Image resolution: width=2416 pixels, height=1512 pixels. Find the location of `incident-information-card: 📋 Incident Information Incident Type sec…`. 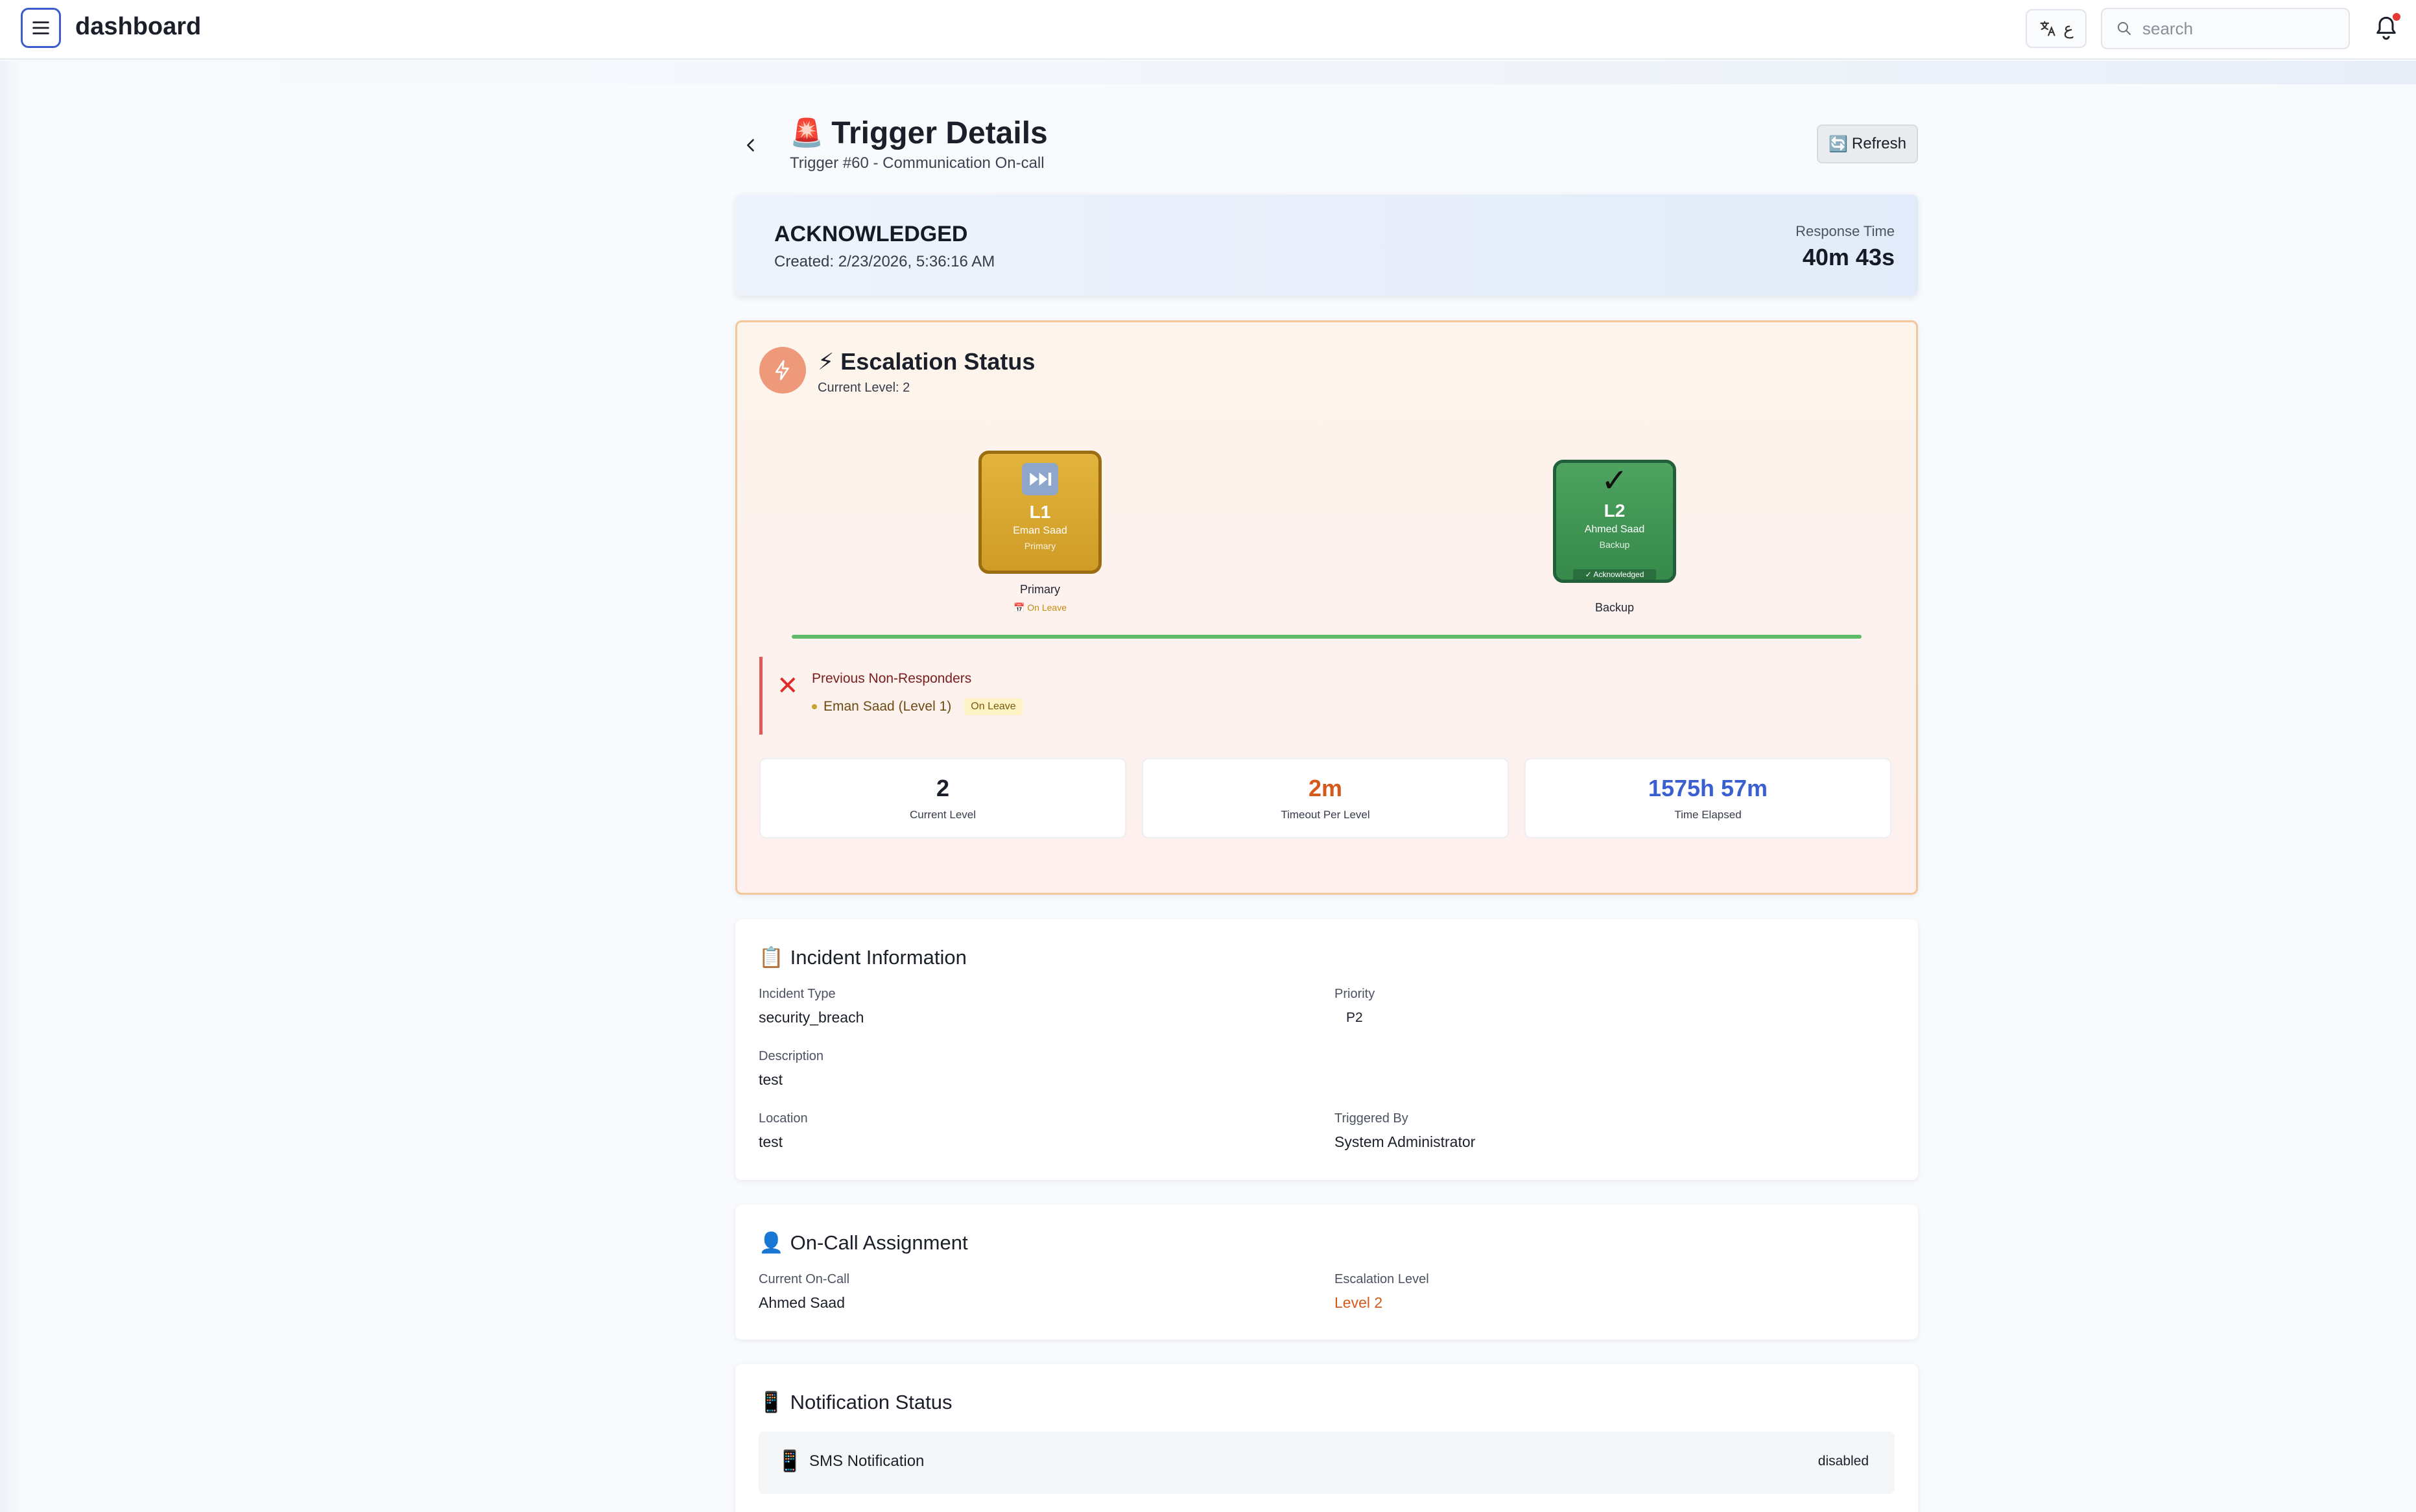

incident-information-card: 📋 Incident Information Incident Type sec… is located at coordinates (1326, 1049).